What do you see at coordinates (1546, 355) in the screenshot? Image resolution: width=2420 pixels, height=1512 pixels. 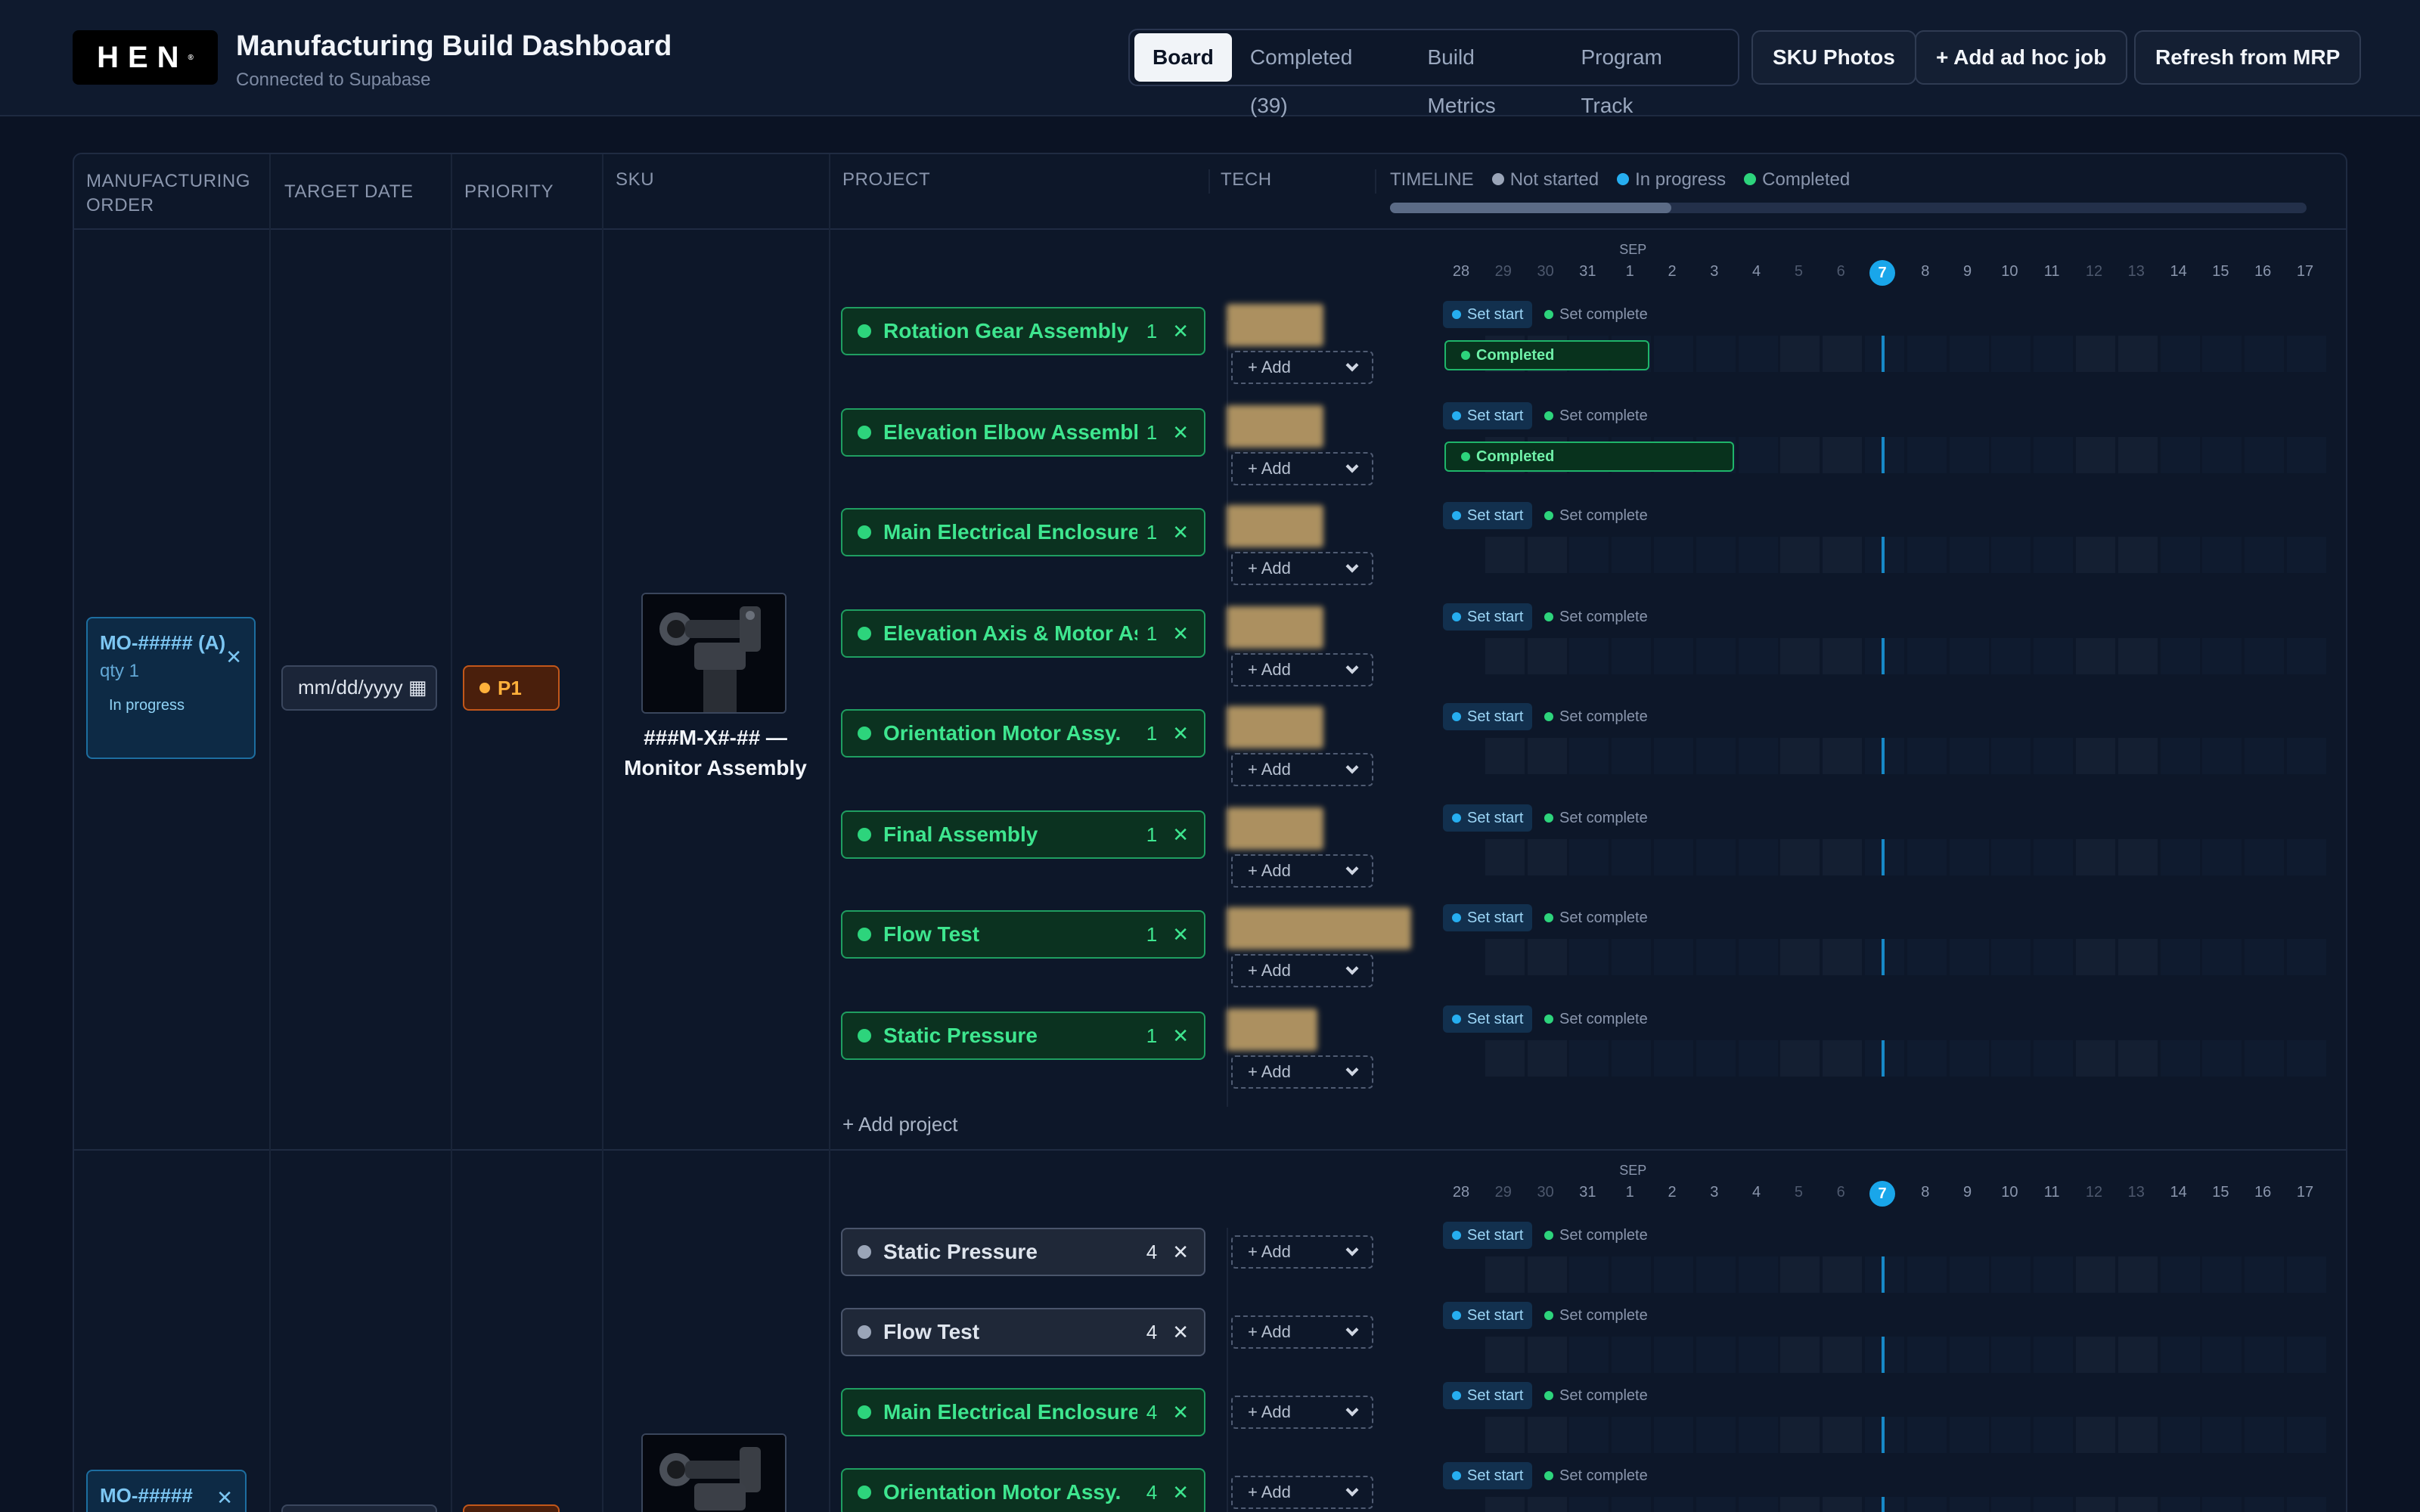 I see `completed-bar: Completed` at bounding box center [1546, 355].